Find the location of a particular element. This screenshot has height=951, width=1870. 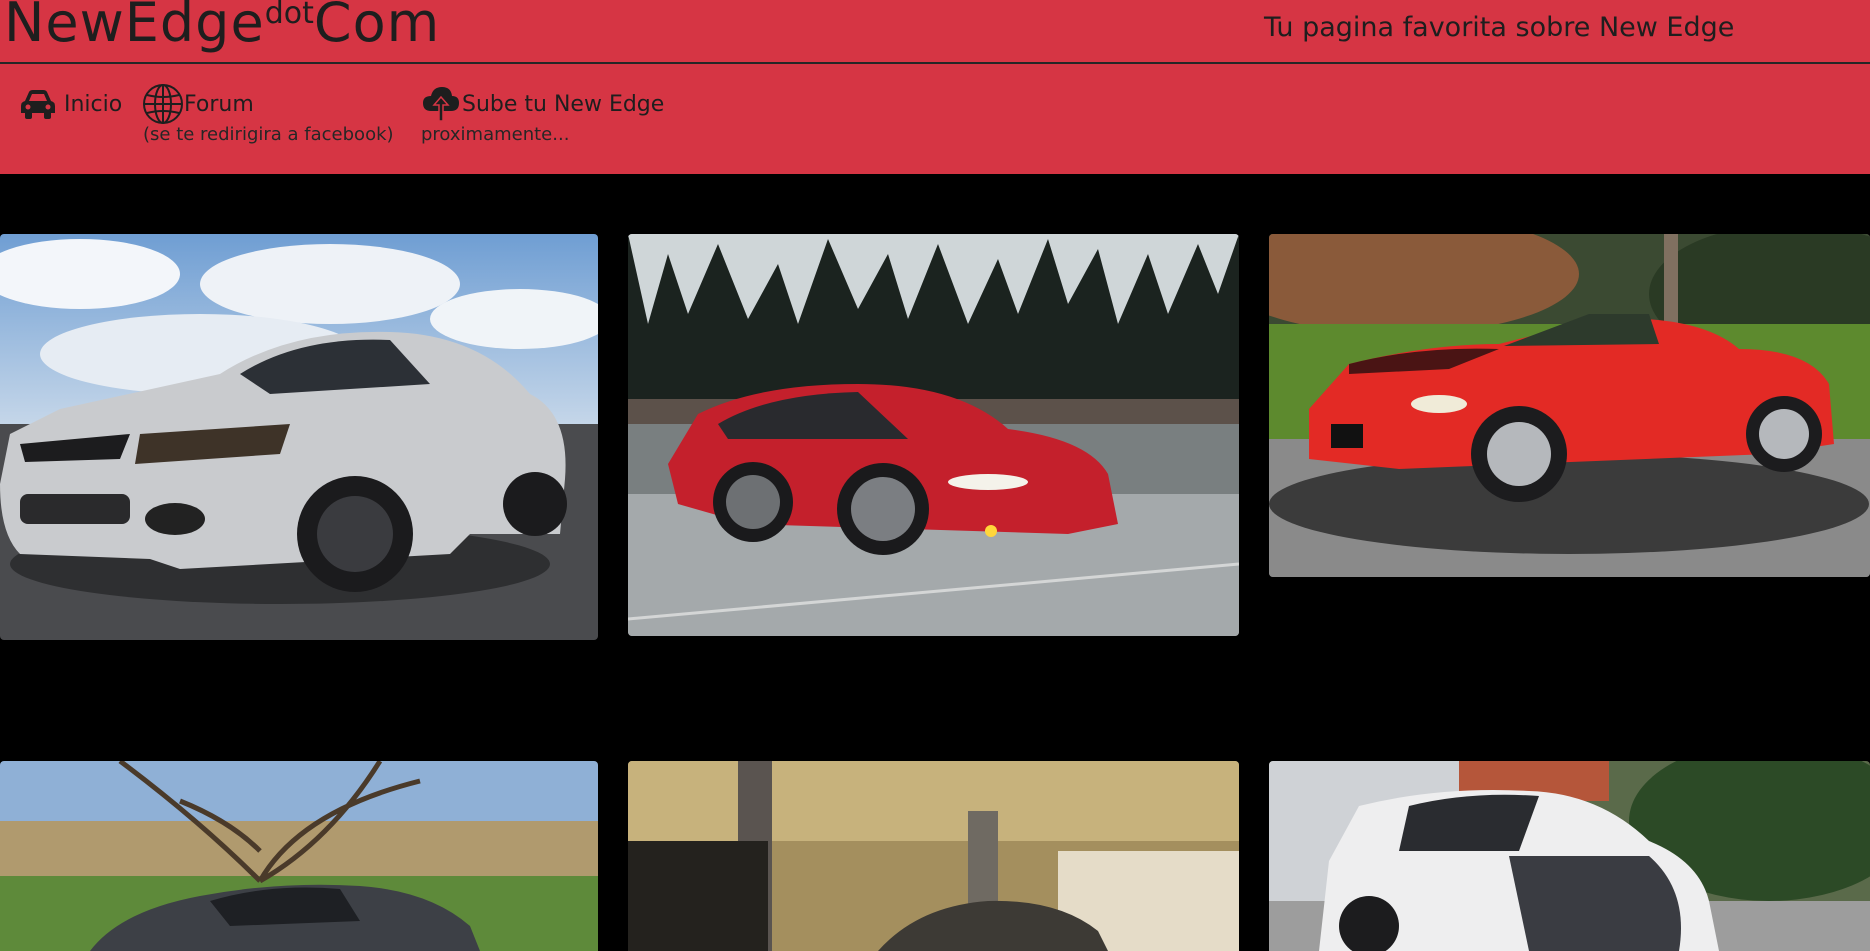

nav-inicio-label: Inicio is located at coordinates (93, 104).